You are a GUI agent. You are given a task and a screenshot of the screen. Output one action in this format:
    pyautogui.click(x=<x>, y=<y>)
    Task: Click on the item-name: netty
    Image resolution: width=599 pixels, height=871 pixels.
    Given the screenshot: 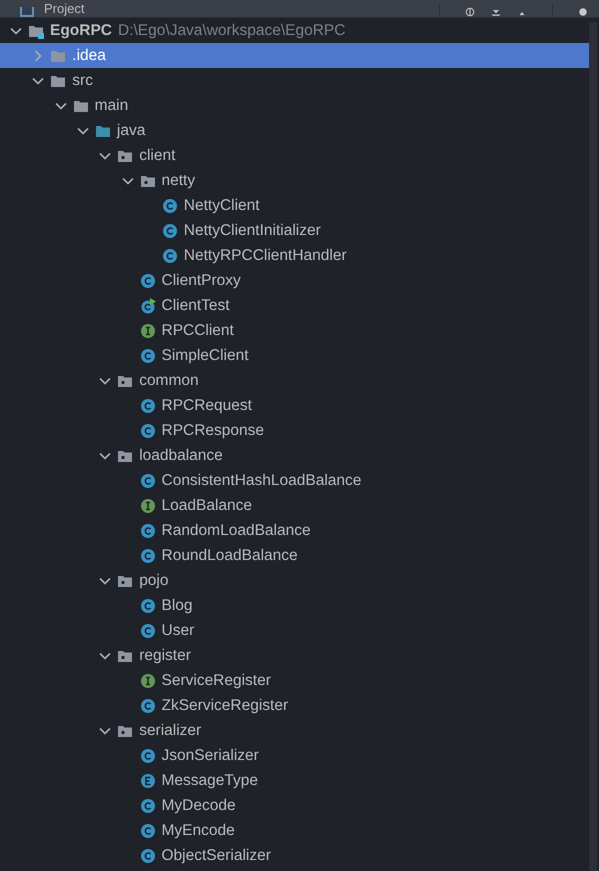 What is the action you would take?
    pyautogui.click(x=179, y=181)
    